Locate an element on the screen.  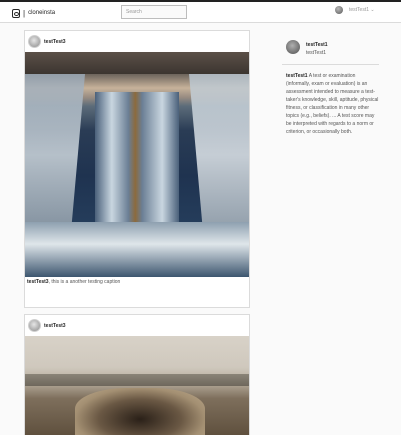
sidebar-username: testTest1 is located at coordinates (317, 45).